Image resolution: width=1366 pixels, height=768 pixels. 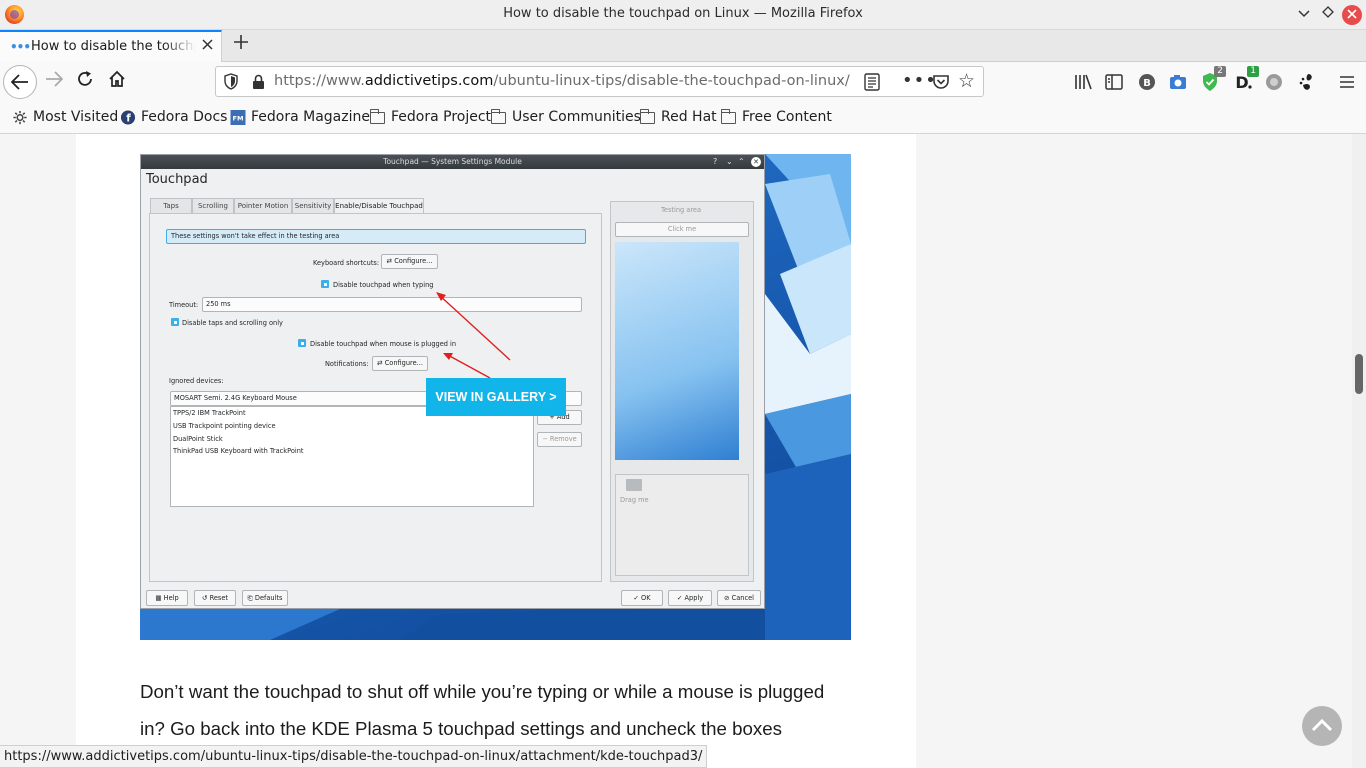 I want to click on bookmark-user-communities: User Communities, so click(x=565, y=117).